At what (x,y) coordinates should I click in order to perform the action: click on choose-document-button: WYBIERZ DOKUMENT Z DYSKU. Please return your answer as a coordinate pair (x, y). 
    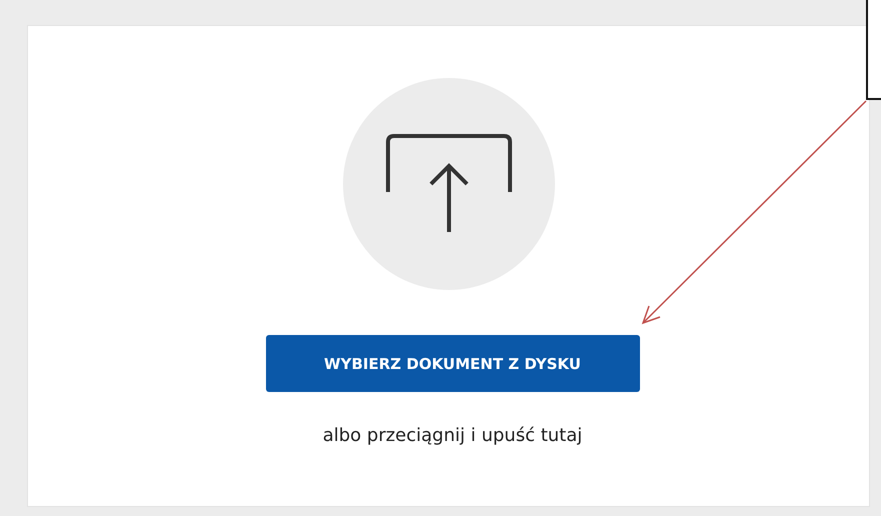
    Looking at the image, I should click on (453, 363).